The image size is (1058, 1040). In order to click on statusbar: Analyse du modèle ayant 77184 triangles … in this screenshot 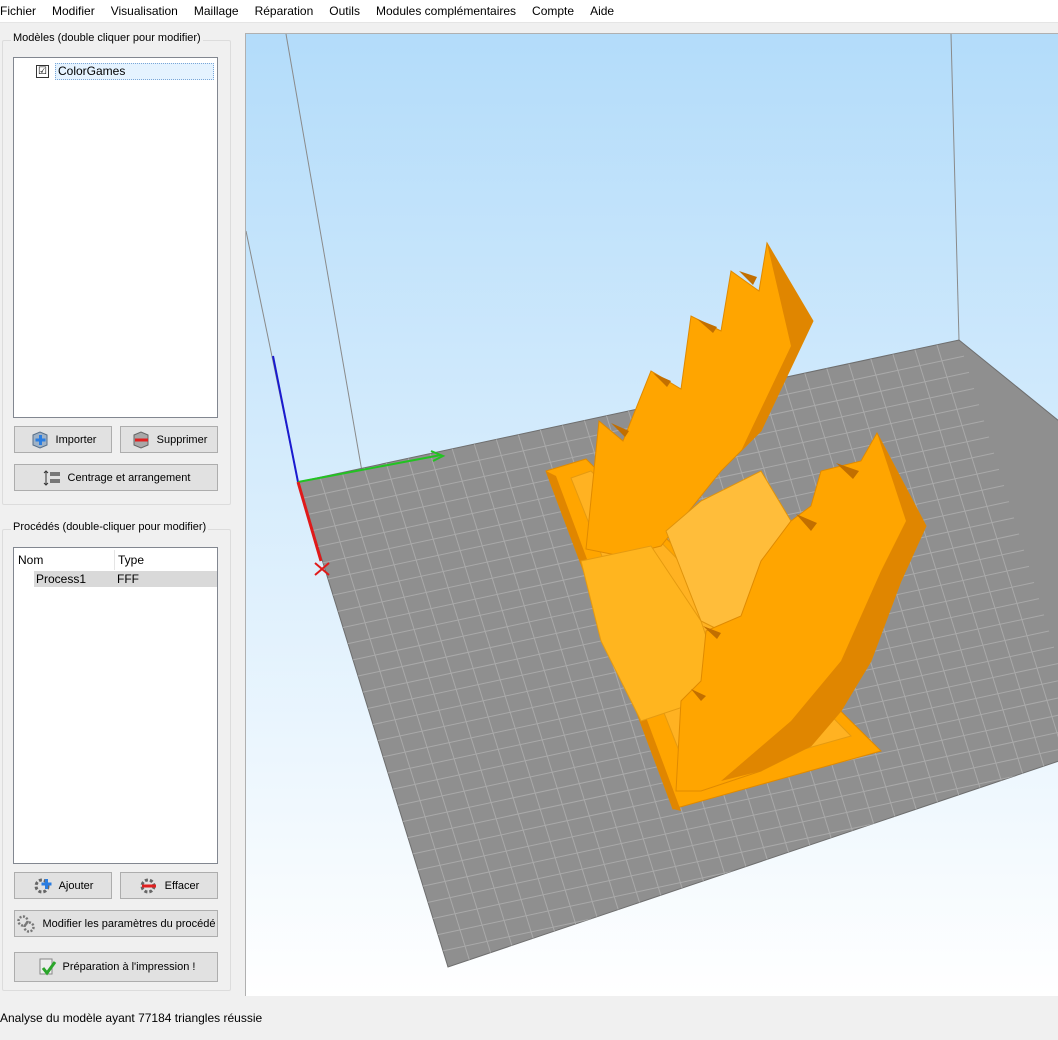, I will do `click(529, 1012)`.